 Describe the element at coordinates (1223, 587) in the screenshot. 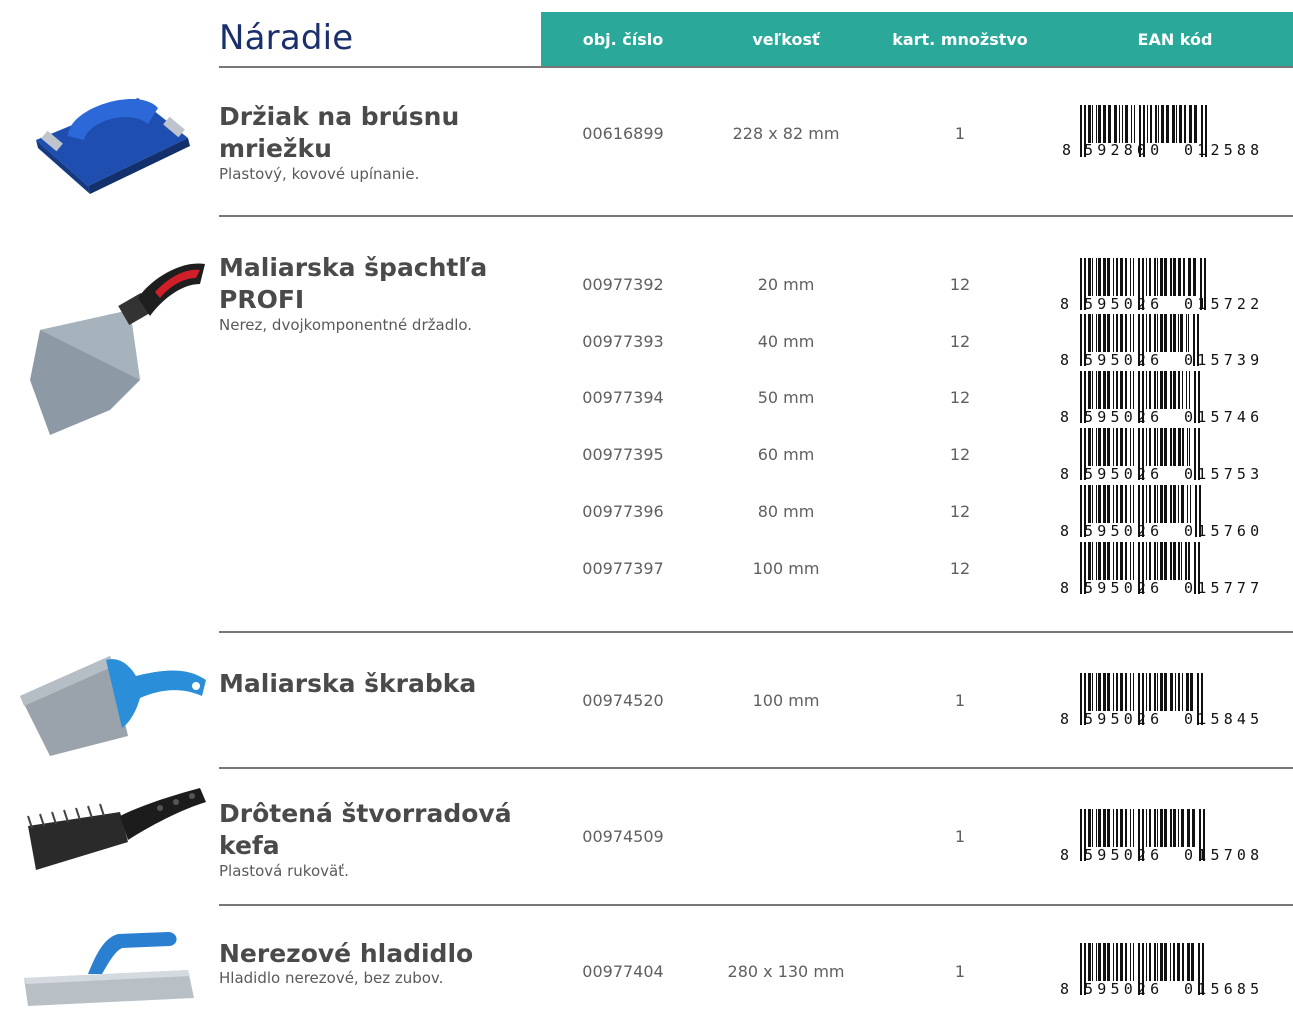

I see `barcode-digits-right: 015777` at that location.